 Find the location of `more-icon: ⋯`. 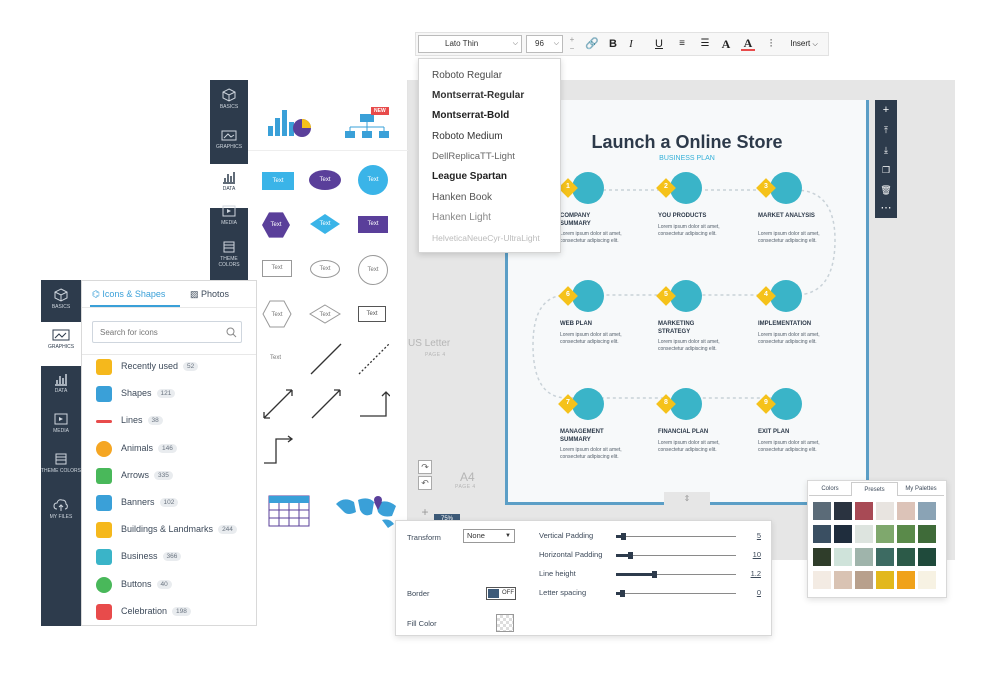

more-icon: ⋯ is located at coordinates (886, 208).